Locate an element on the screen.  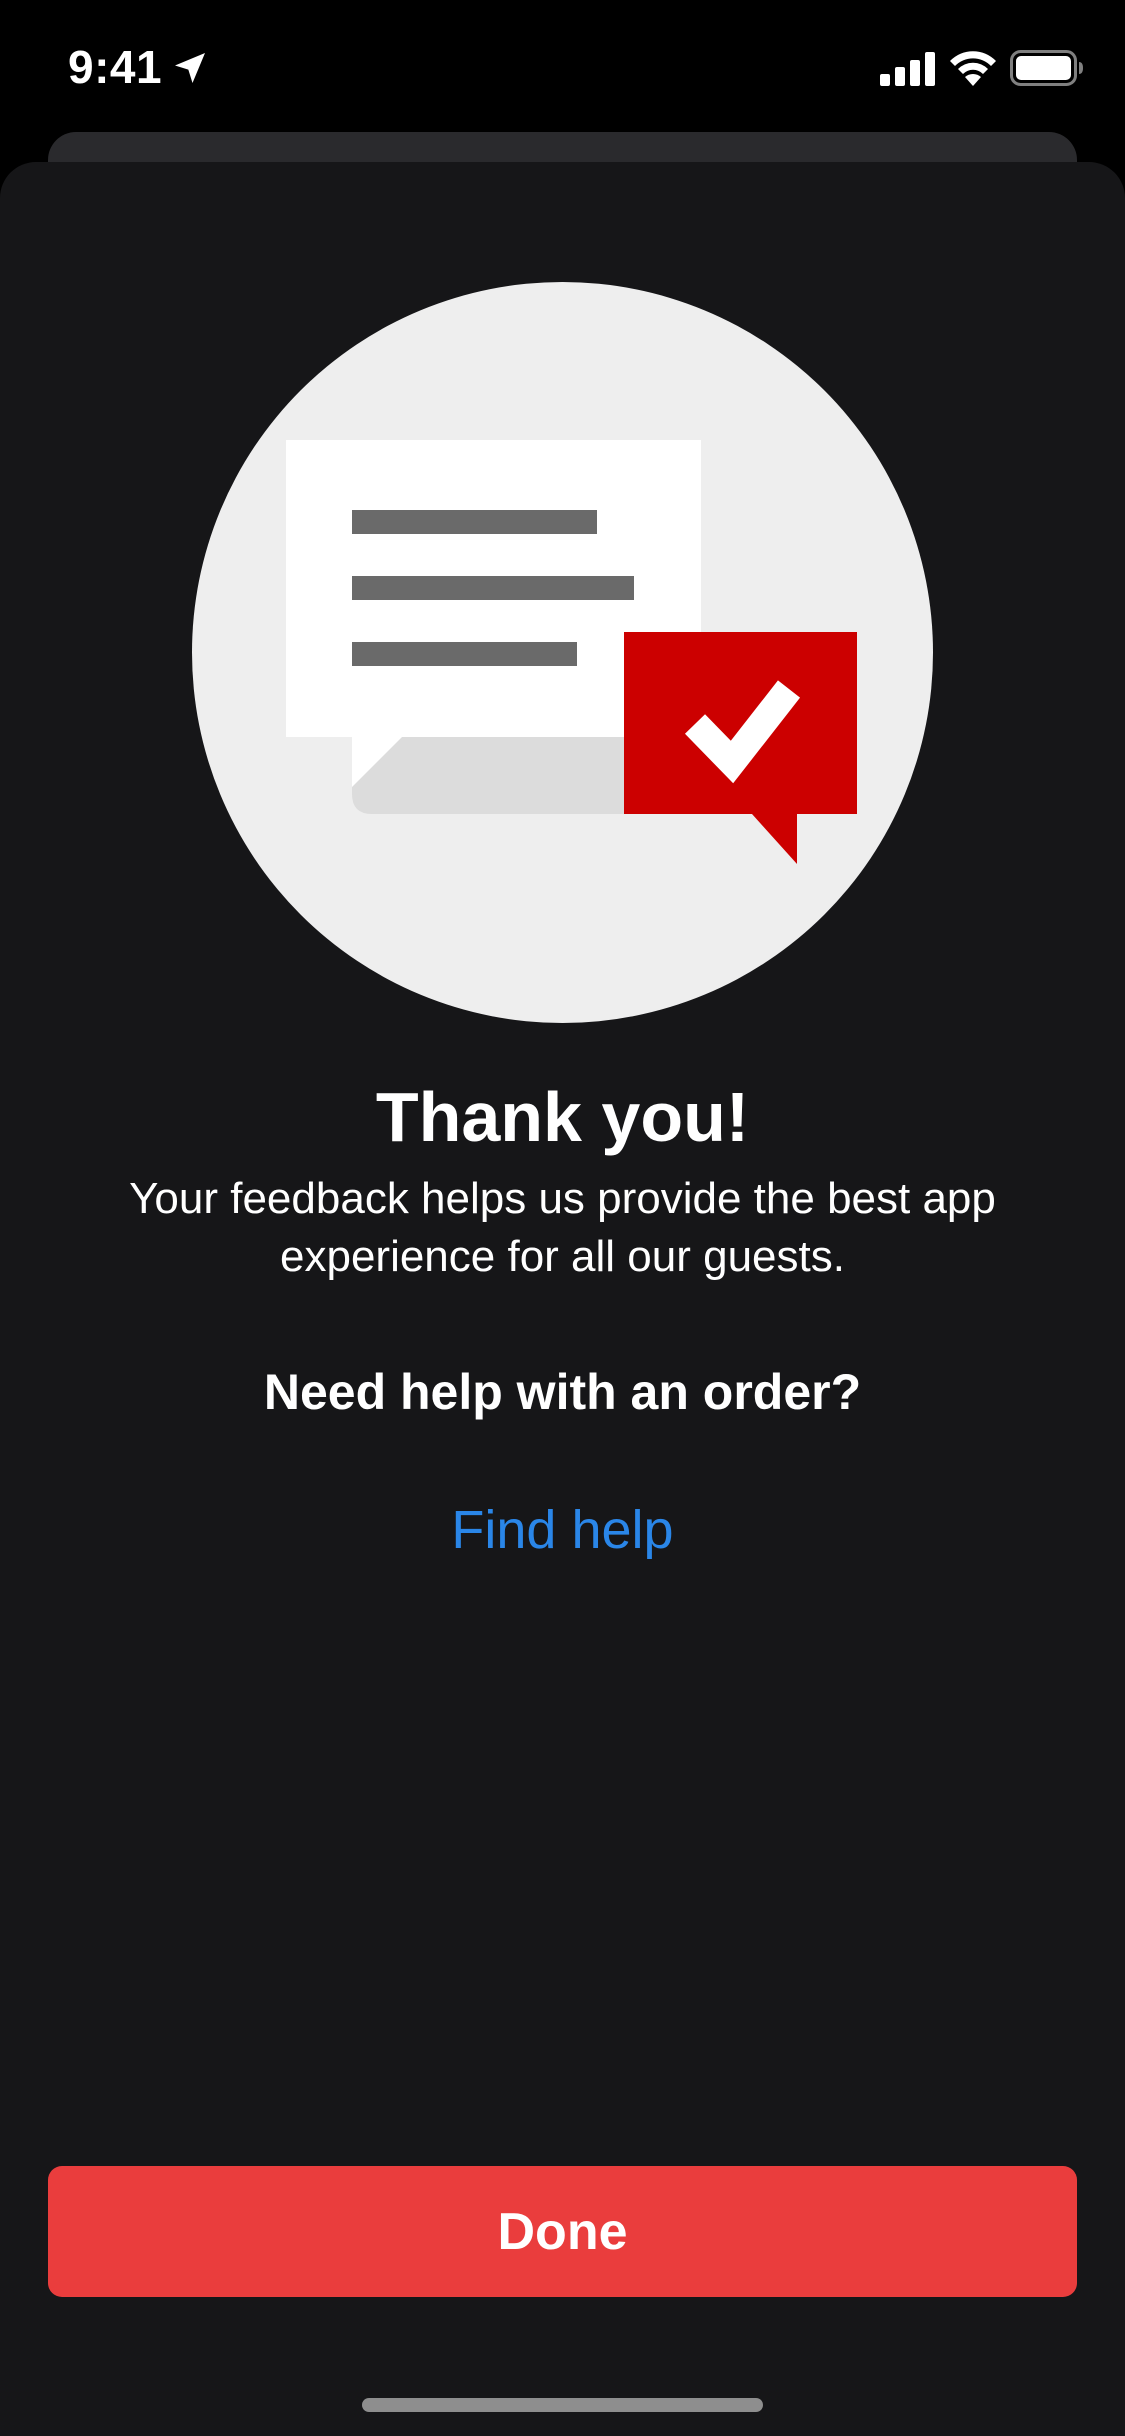
find-help-container: Find help is located at coordinates (562, 1530).